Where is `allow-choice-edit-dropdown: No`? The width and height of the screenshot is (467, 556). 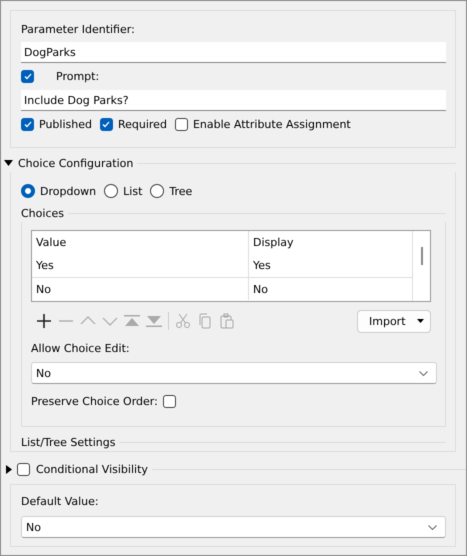 allow-choice-edit-dropdown: No is located at coordinates (234, 373).